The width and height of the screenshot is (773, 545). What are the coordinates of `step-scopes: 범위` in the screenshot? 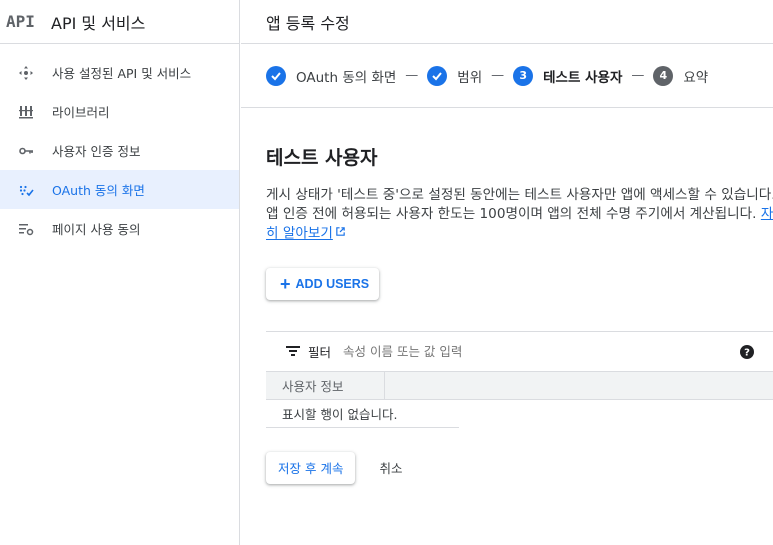 It's located at (455, 75).